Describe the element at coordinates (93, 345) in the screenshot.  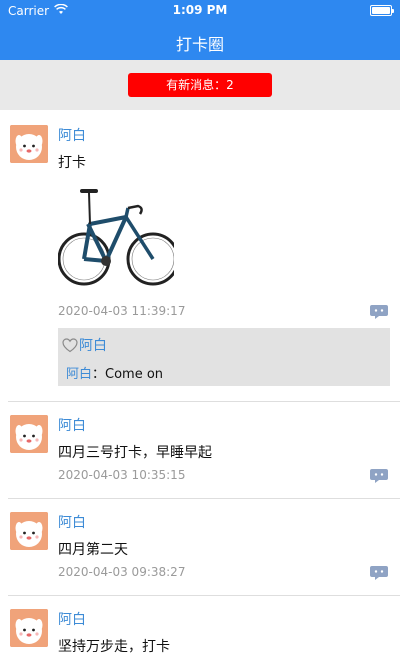
I see `likes-user: 阿白` at that location.